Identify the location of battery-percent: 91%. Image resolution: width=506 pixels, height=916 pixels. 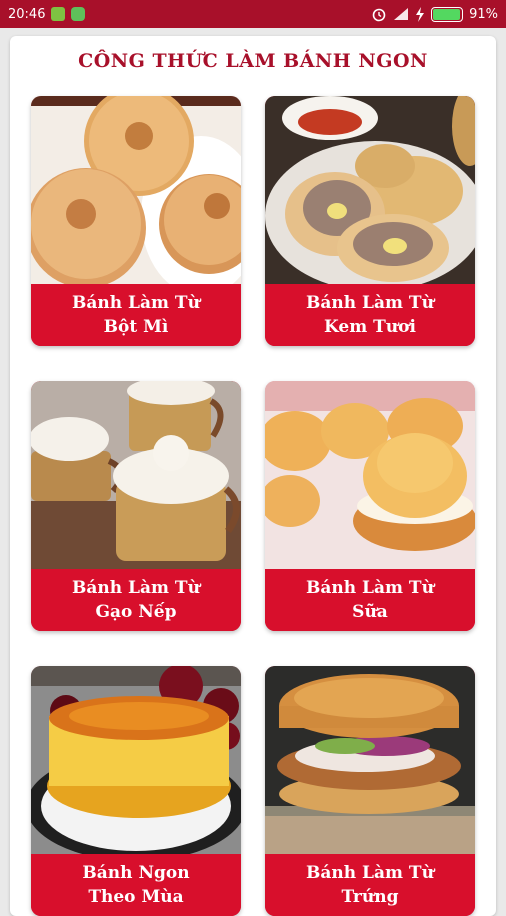
(483, 14).